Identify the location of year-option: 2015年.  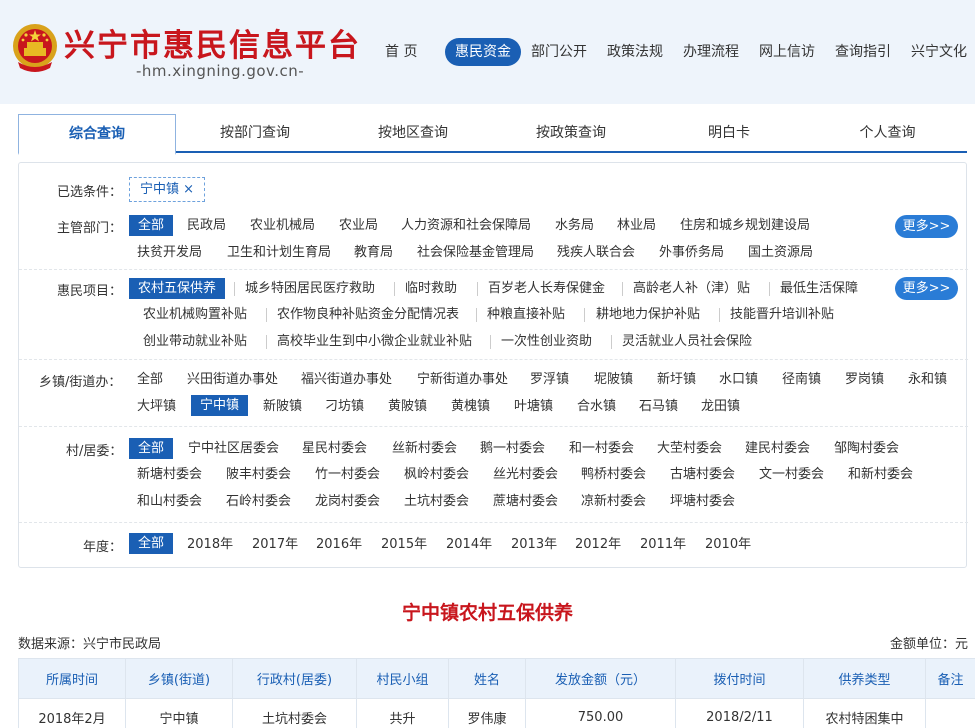
(404, 544).